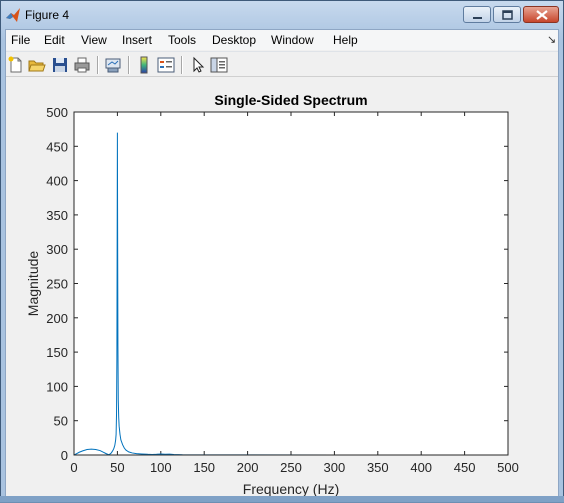 The image size is (564, 503). What do you see at coordinates (204, 467) in the screenshot?
I see `x-tick-label: 150` at bounding box center [204, 467].